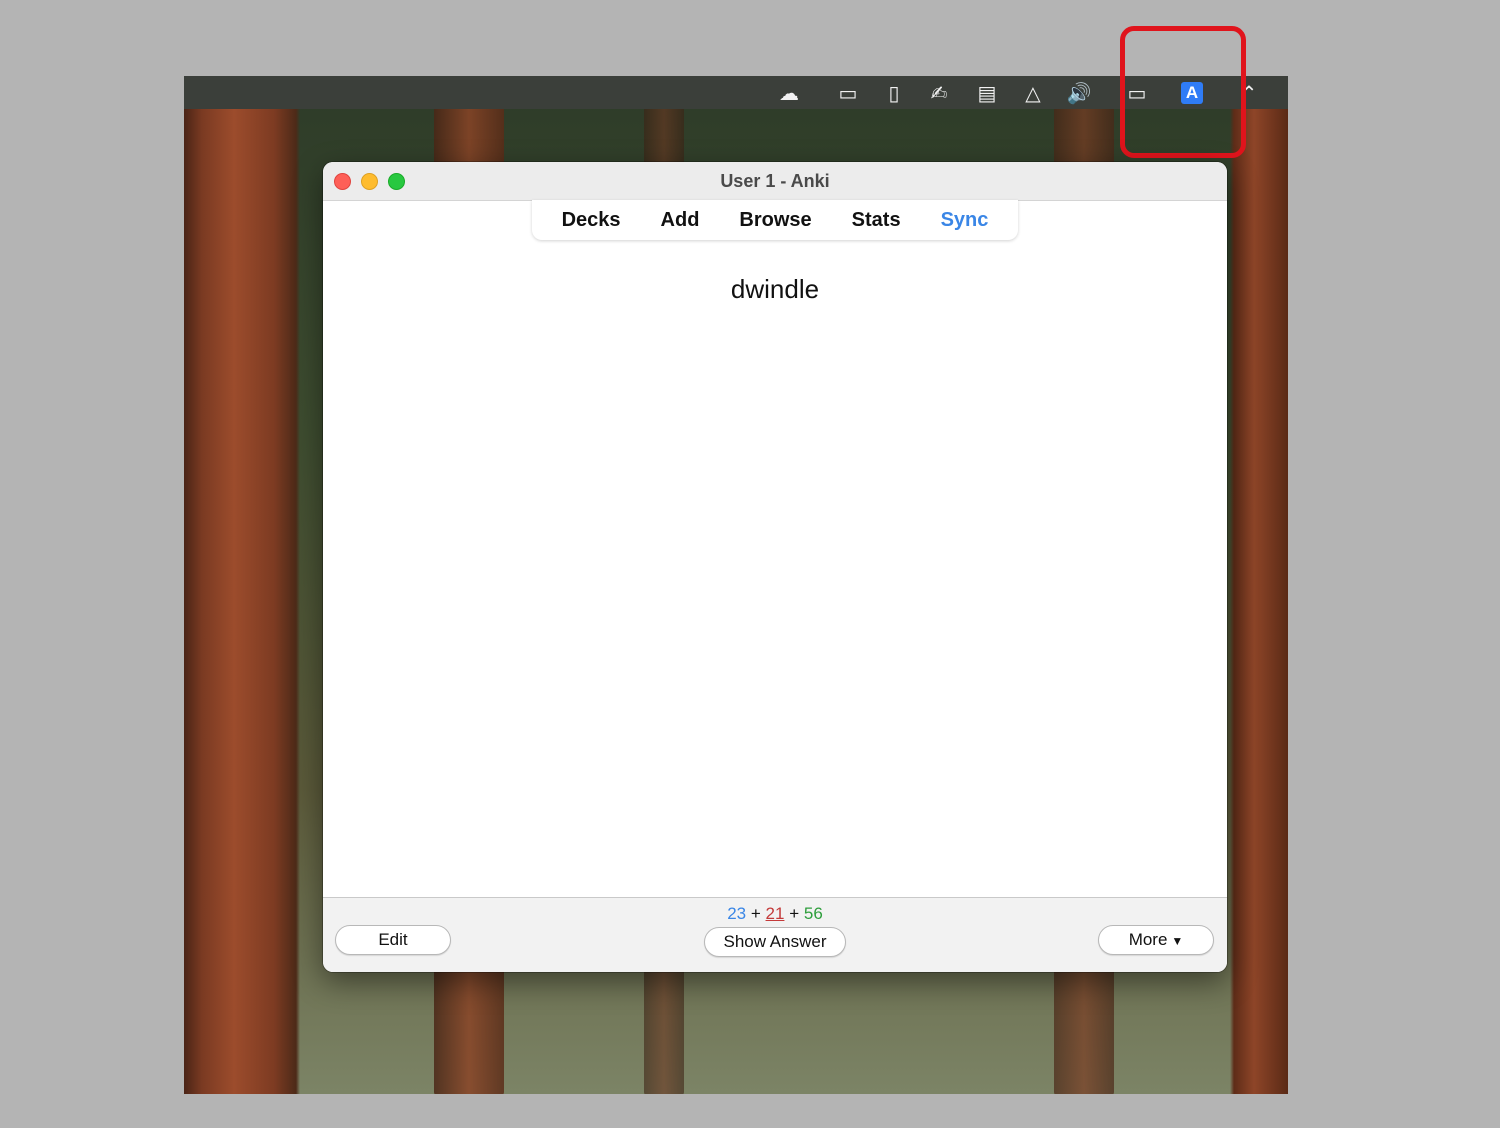 The image size is (1500, 1128). What do you see at coordinates (591, 220) in the screenshot?
I see `toolbar-decks: Decks` at bounding box center [591, 220].